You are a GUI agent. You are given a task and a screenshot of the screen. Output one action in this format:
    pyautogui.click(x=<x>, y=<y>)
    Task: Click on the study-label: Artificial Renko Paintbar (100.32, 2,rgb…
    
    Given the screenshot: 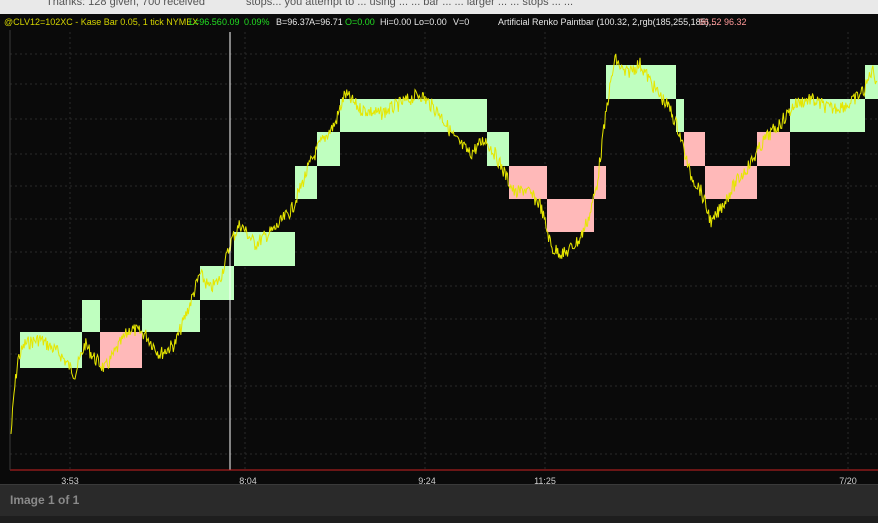 What is the action you would take?
    pyautogui.click(x=608, y=22)
    